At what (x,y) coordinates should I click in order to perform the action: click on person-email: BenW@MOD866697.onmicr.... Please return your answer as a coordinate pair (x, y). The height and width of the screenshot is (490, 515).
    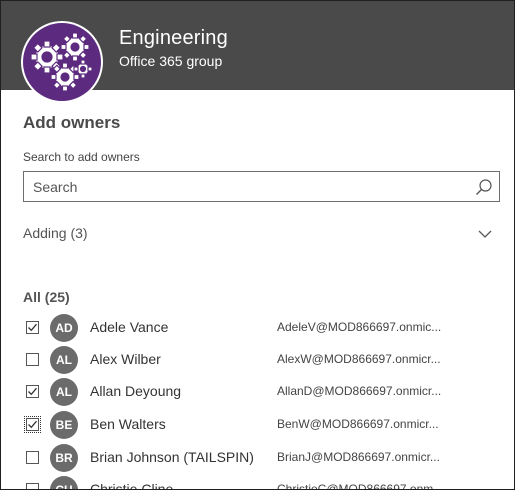
    Looking at the image, I should click on (358, 424).